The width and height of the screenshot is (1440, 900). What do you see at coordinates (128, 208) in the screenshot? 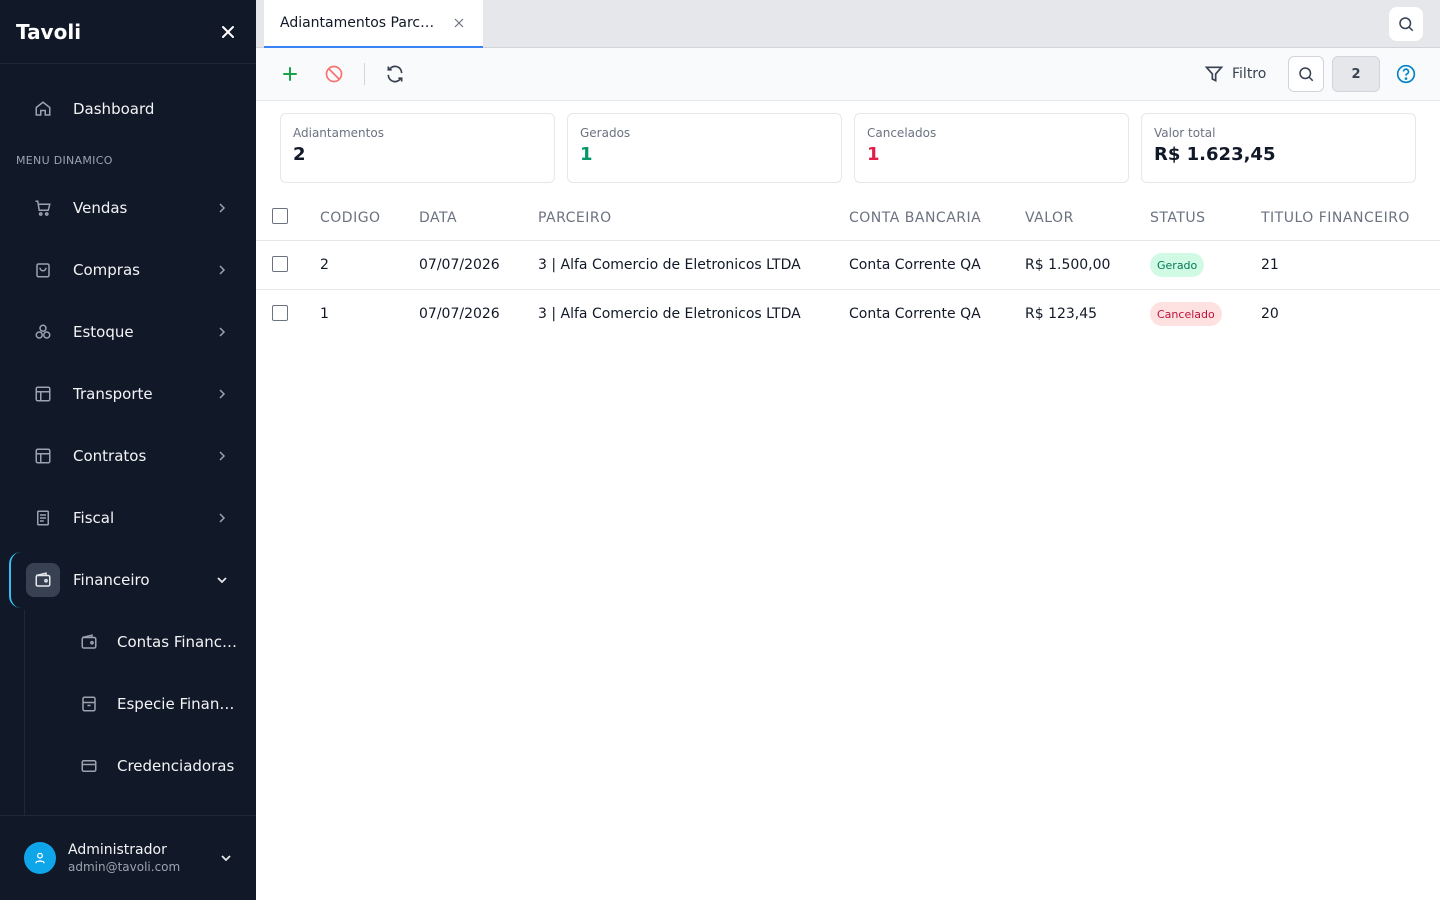
I see `sidebar-item-vendas: Vendas` at bounding box center [128, 208].